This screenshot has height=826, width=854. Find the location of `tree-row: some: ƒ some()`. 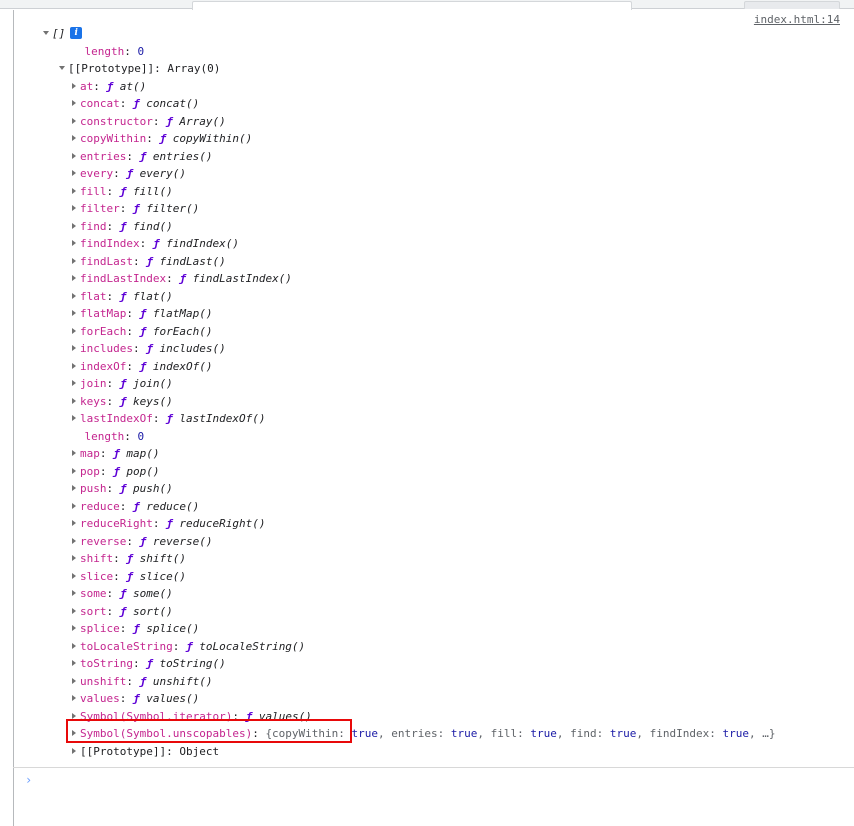

tree-row: some: ƒ some() is located at coordinates (434, 594).